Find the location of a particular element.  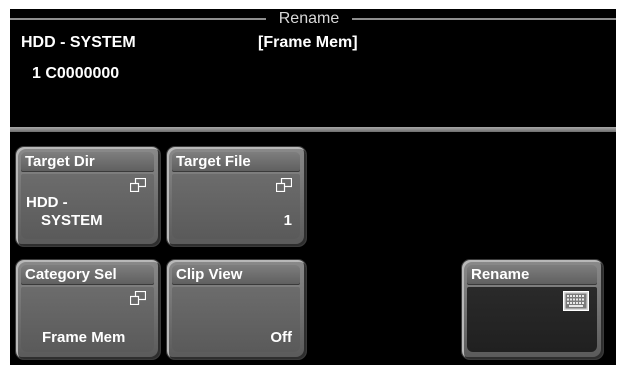

category-sel-label: Category Sel is located at coordinates (71, 274).